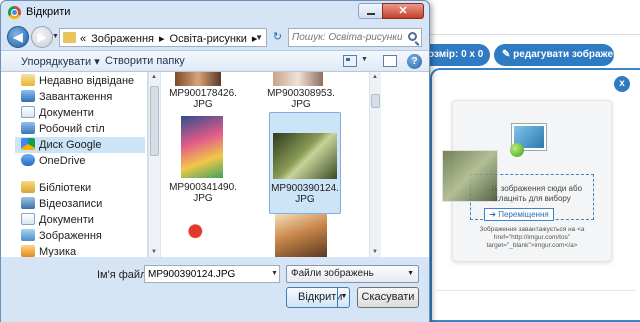 This screenshot has width=640, height=322. What do you see at coordinates (508, 54) in the screenshot?
I see `edit-icon: ✎` at bounding box center [508, 54].